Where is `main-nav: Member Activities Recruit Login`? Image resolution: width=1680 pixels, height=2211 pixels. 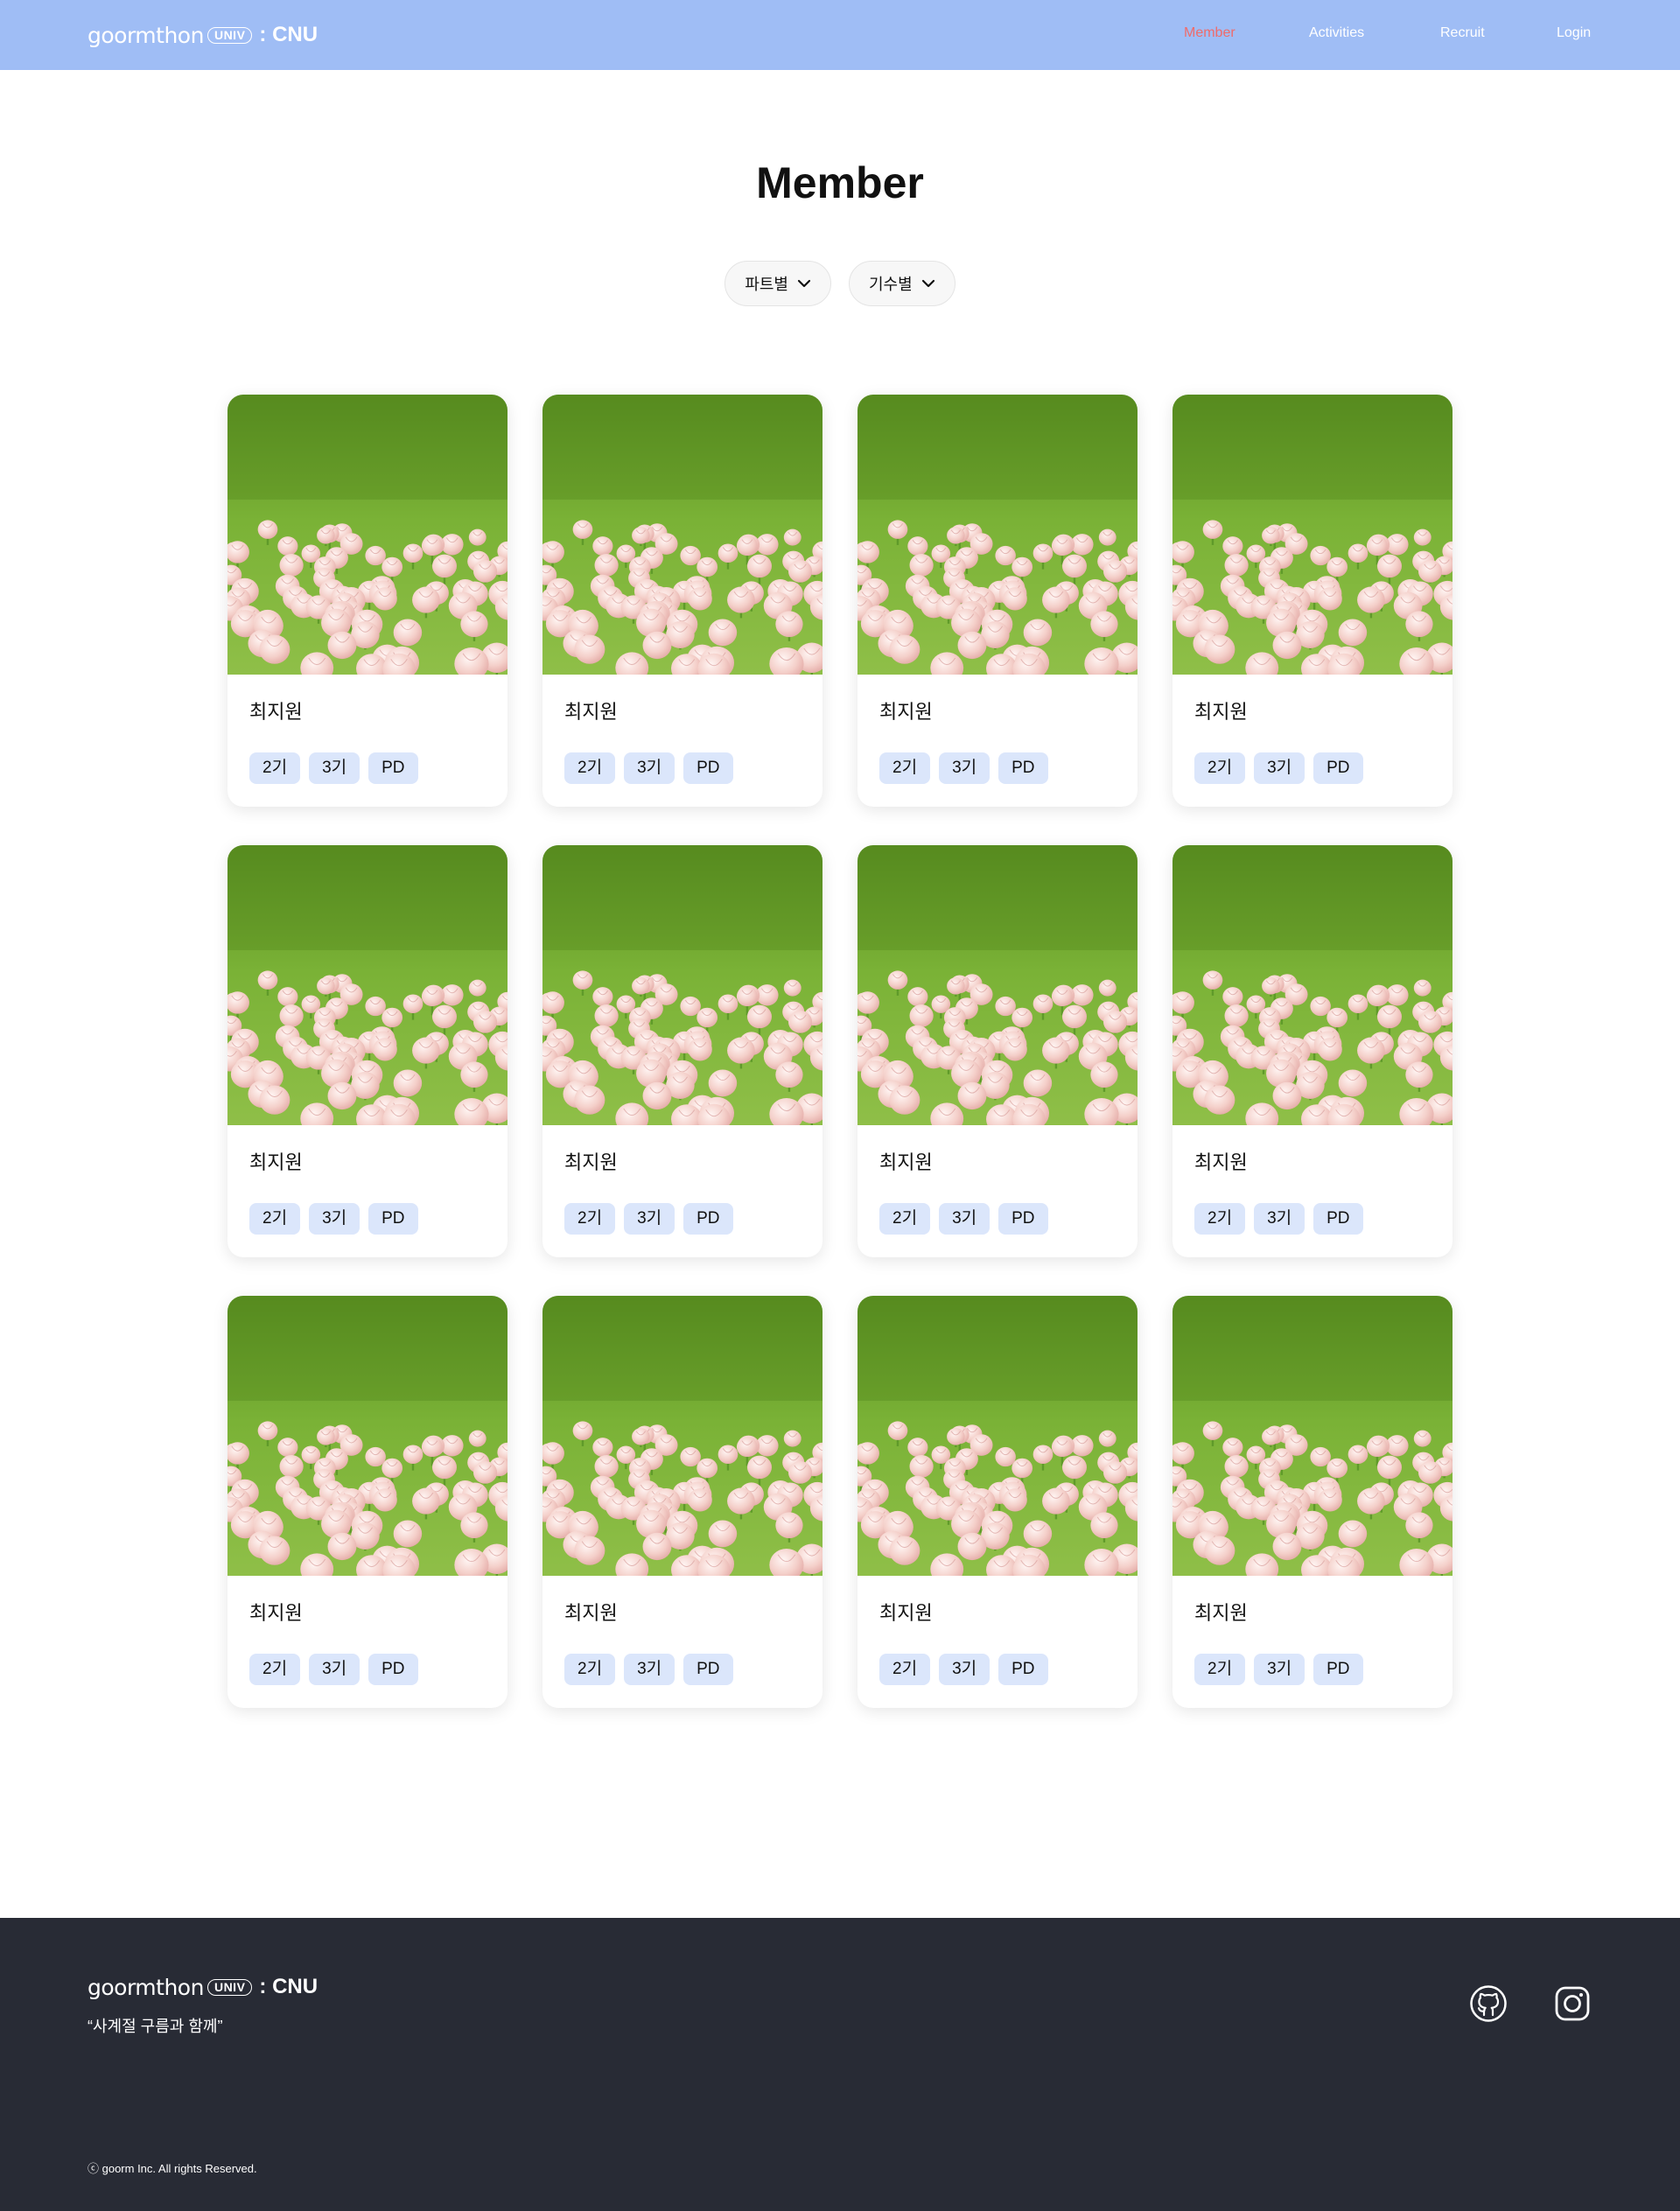 main-nav: Member Activities Recruit Login is located at coordinates (840, 35).